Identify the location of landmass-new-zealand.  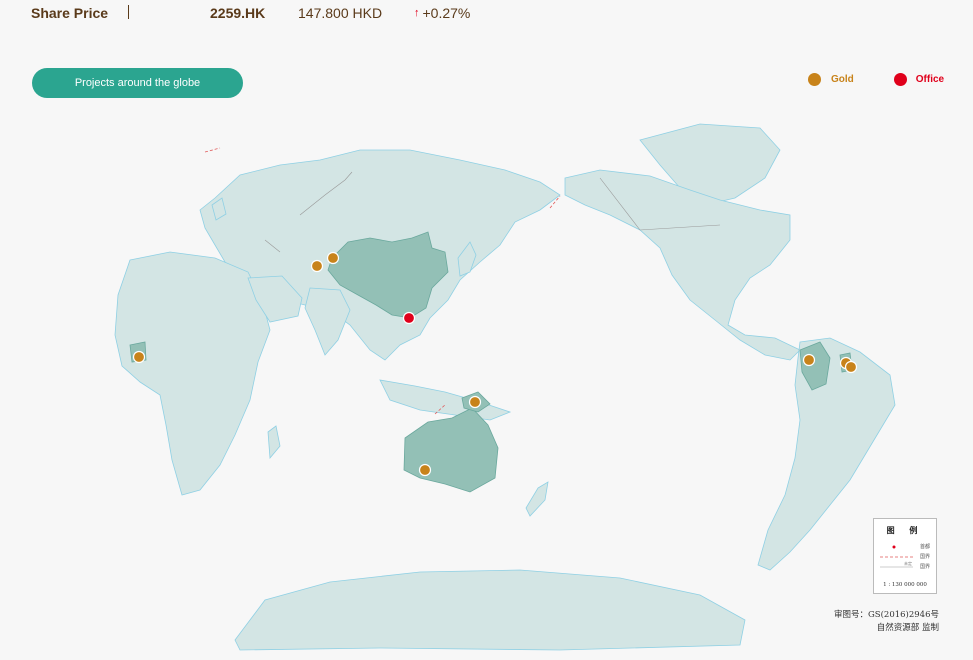
(537, 499).